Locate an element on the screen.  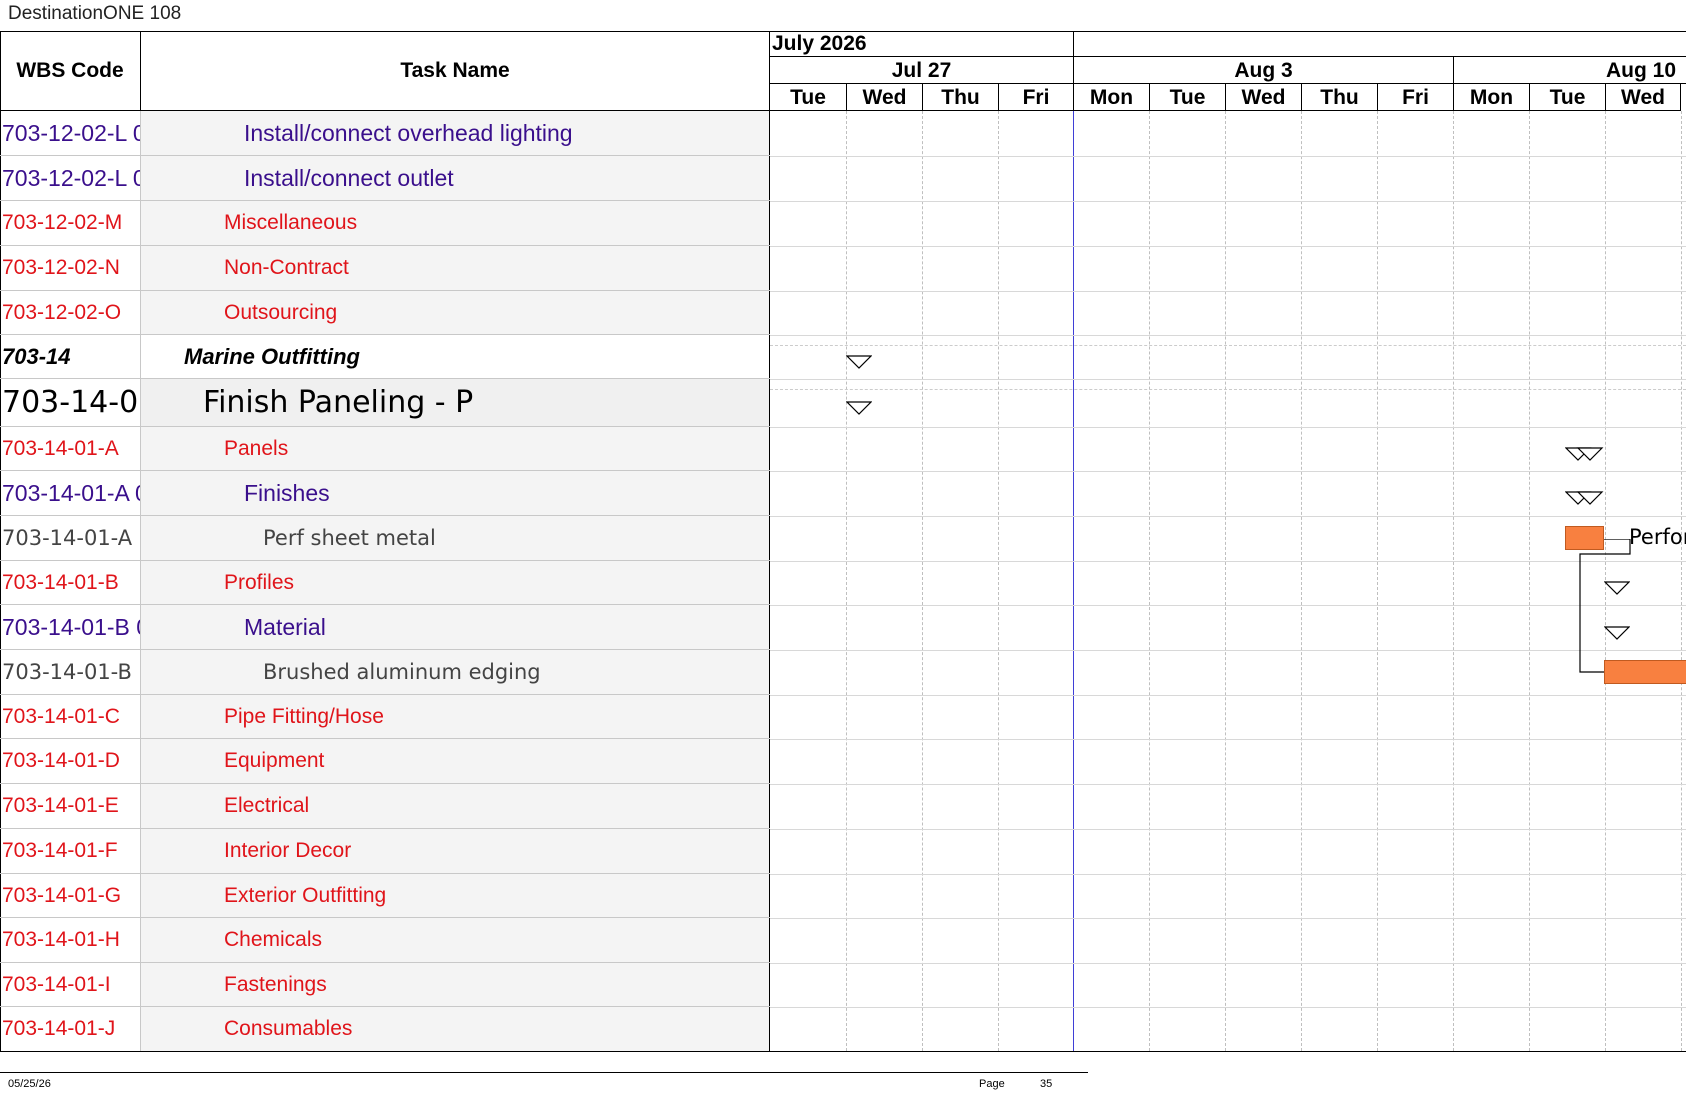
wbs-code: 703-14-01-J is located at coordinates (70, 1029).